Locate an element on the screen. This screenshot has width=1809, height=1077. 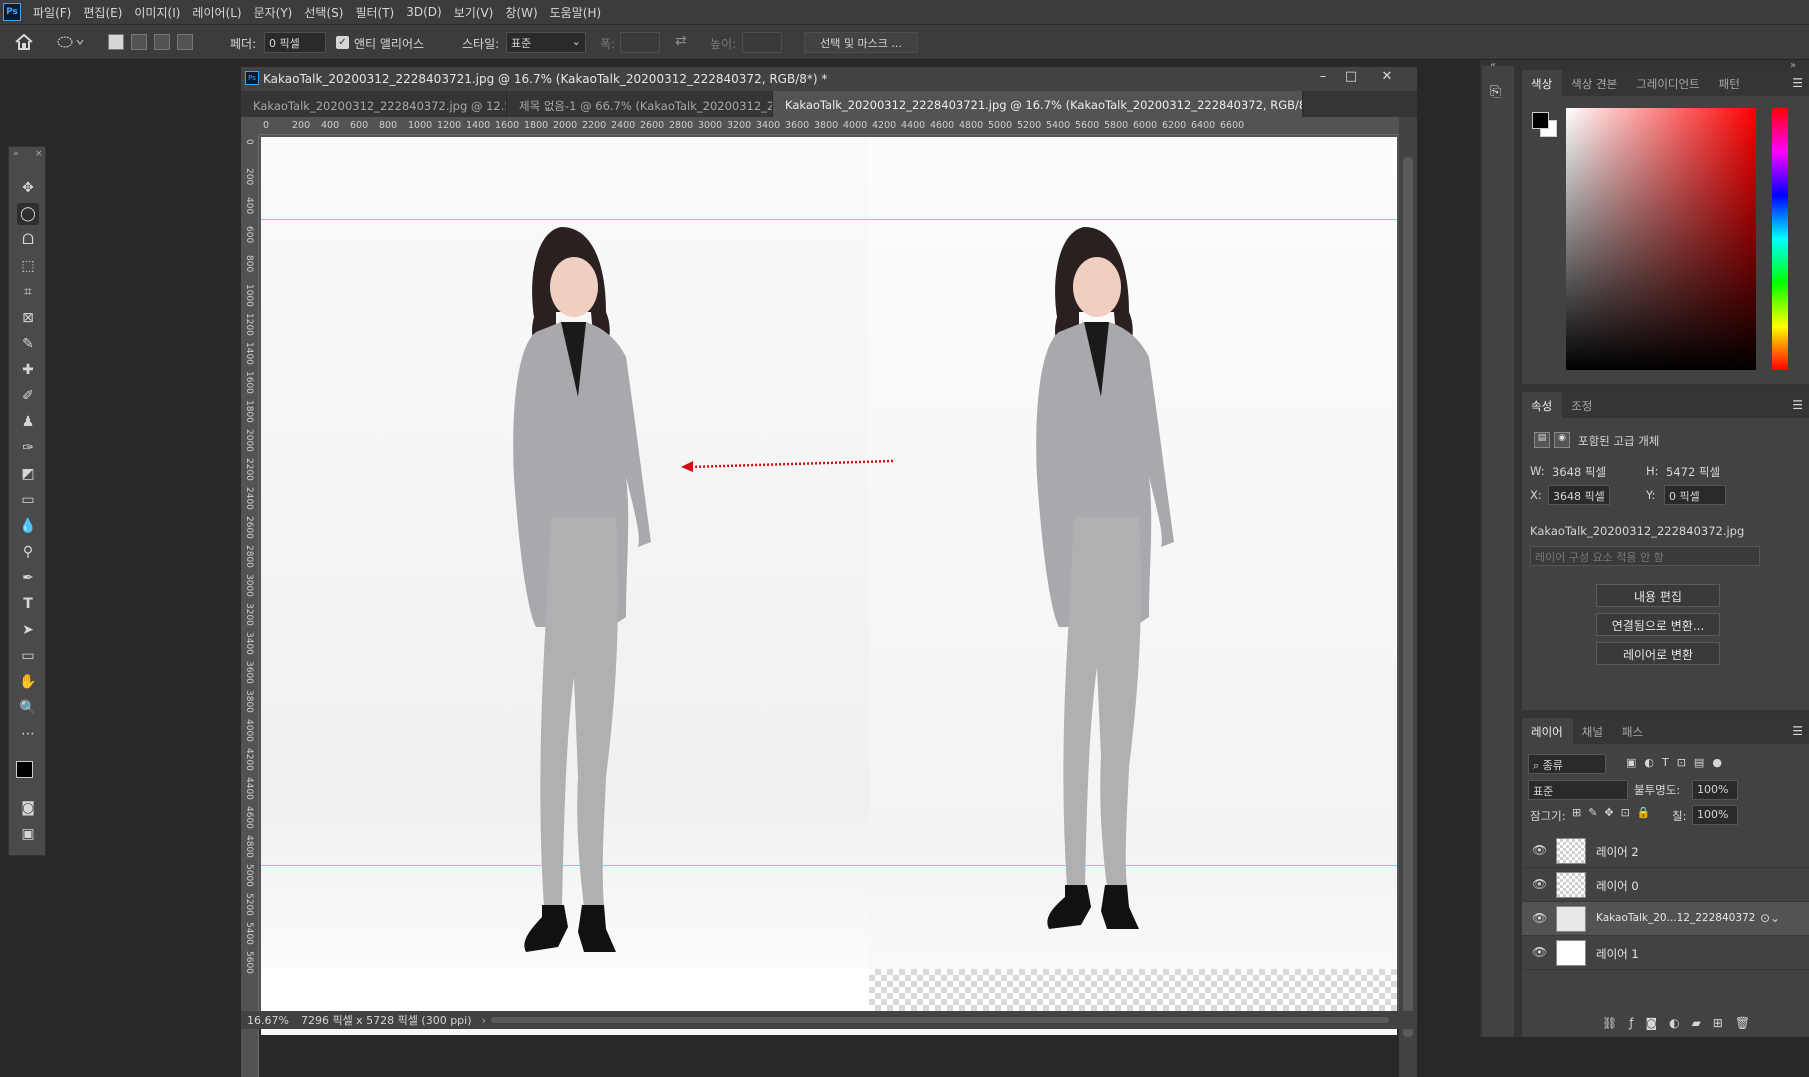
subtract-selection-icon is located at coordinates (162, 42).